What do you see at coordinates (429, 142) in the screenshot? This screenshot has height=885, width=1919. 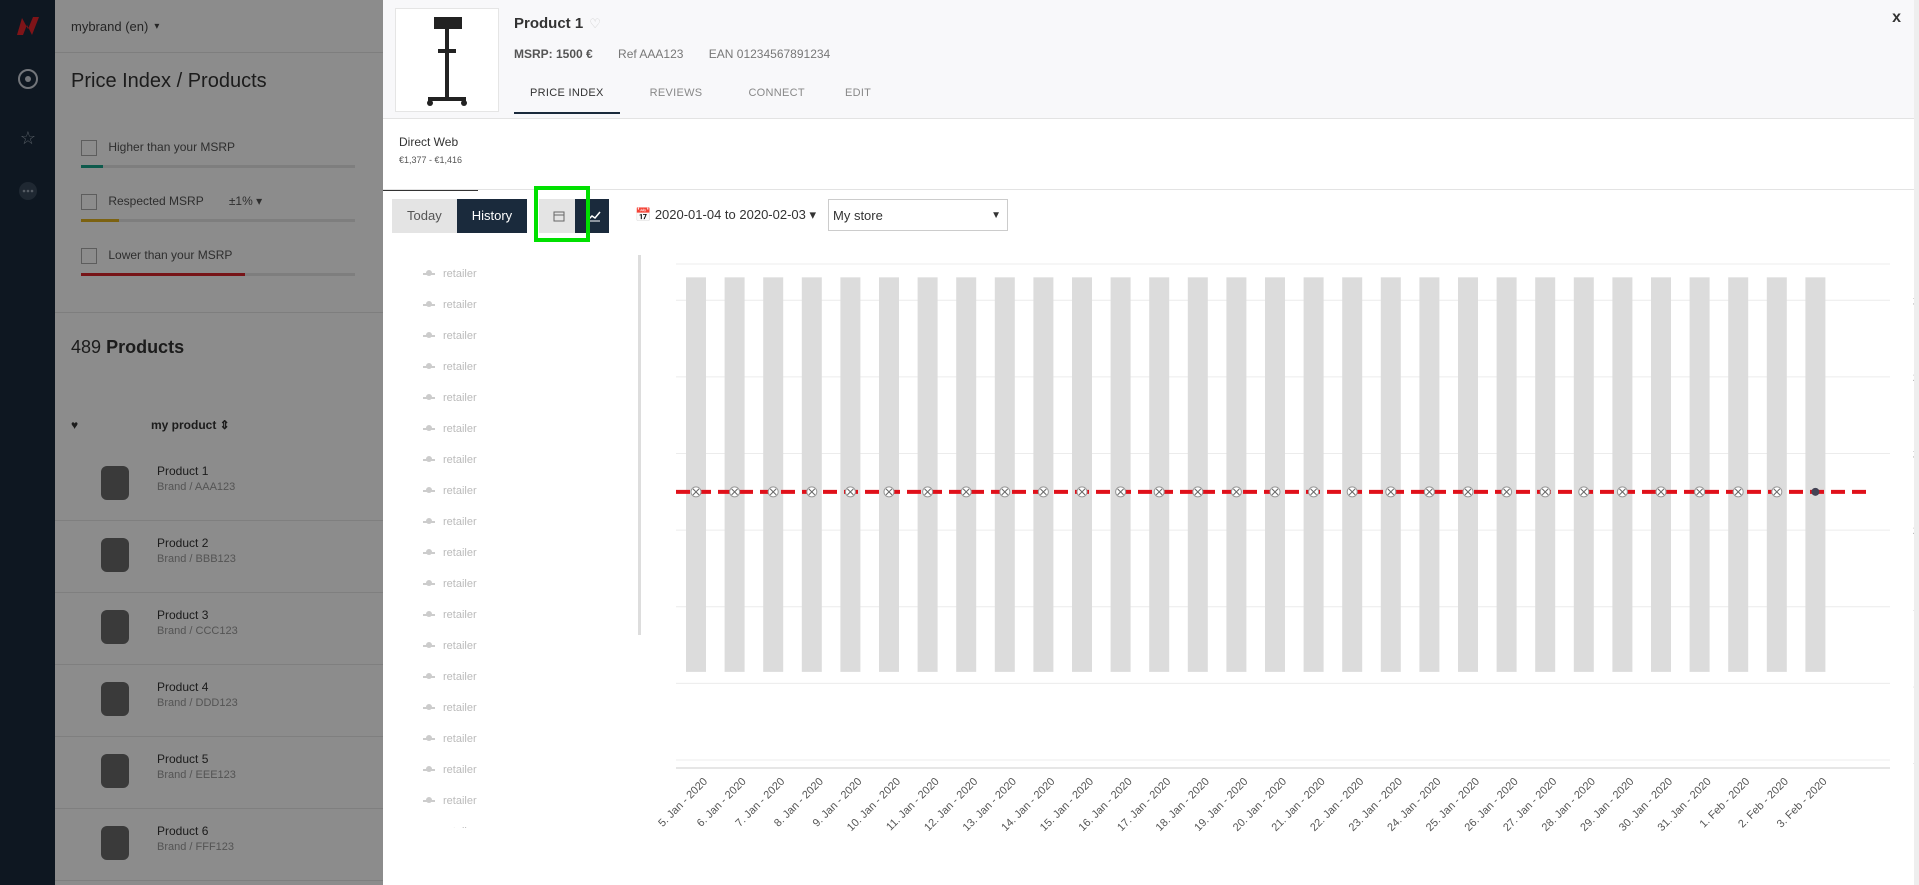 I see `channel-name: Direct Web` at bounding box center [429, 142].